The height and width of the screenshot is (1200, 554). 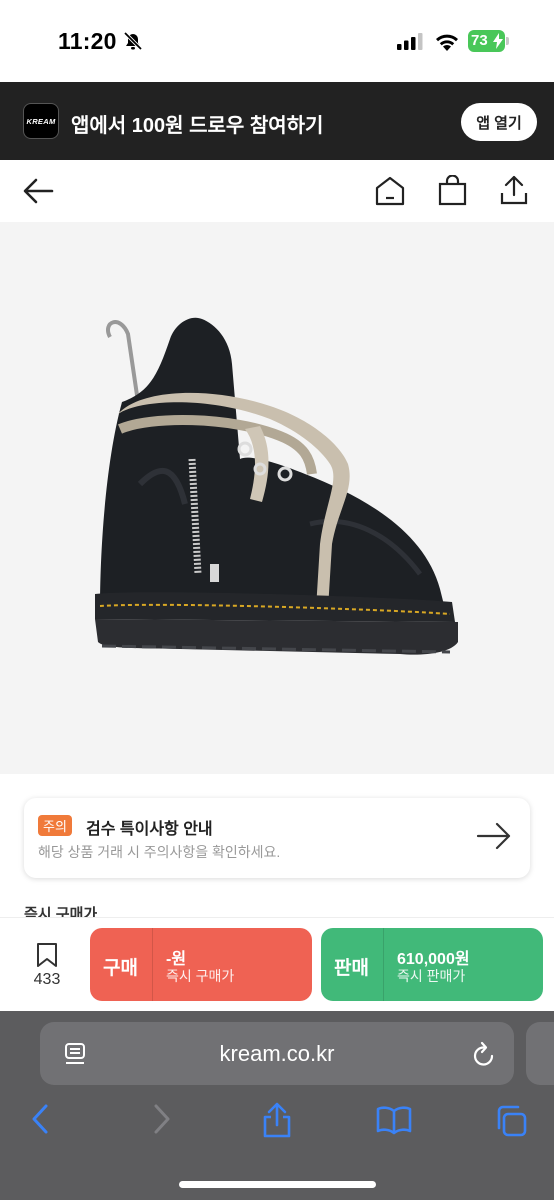 What do you see at coordinates (394, 1120) in the screenshot?
I see `bookmarks-icon` at bounding box center [394, 1120].